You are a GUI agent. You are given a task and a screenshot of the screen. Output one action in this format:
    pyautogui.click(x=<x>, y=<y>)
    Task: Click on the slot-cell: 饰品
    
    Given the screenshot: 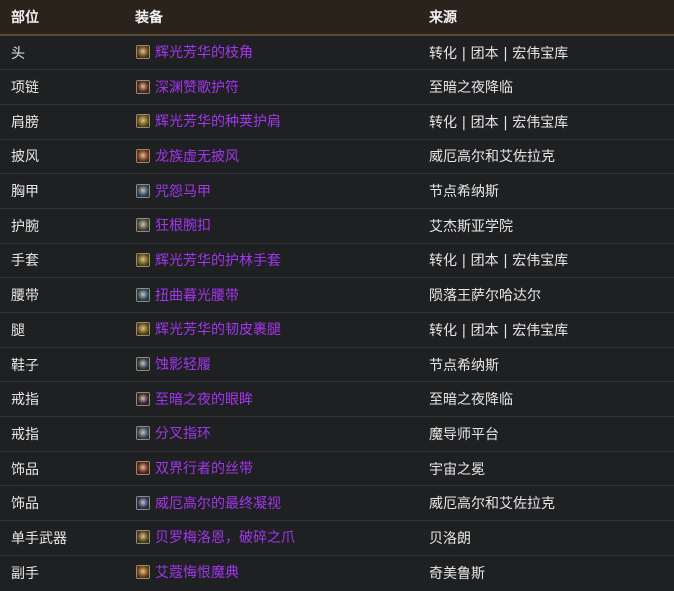 What is the action you would take?
    pyautogui.click(x=25, y=469)
    